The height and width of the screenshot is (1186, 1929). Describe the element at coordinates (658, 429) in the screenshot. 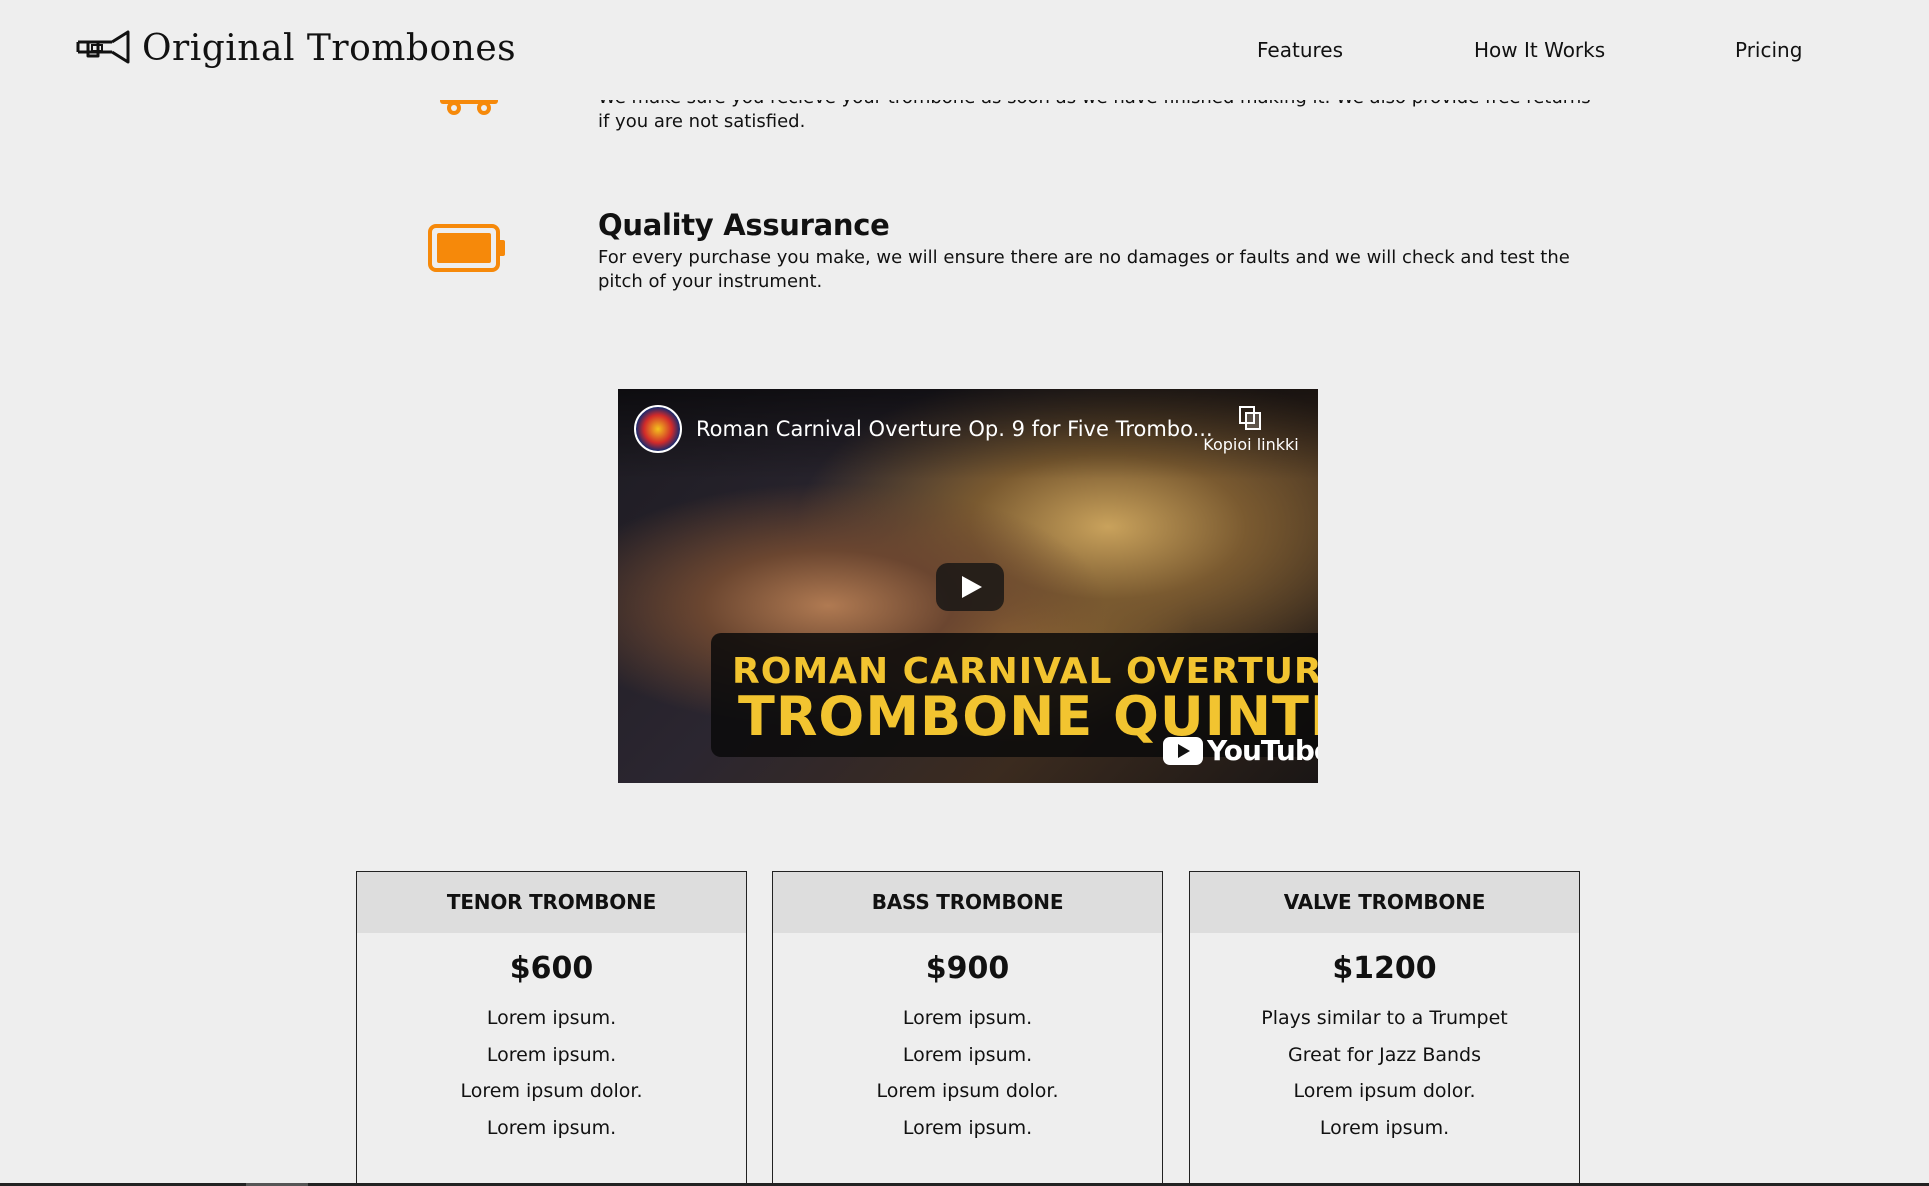

I see `channel-avatar-icon` at that location.